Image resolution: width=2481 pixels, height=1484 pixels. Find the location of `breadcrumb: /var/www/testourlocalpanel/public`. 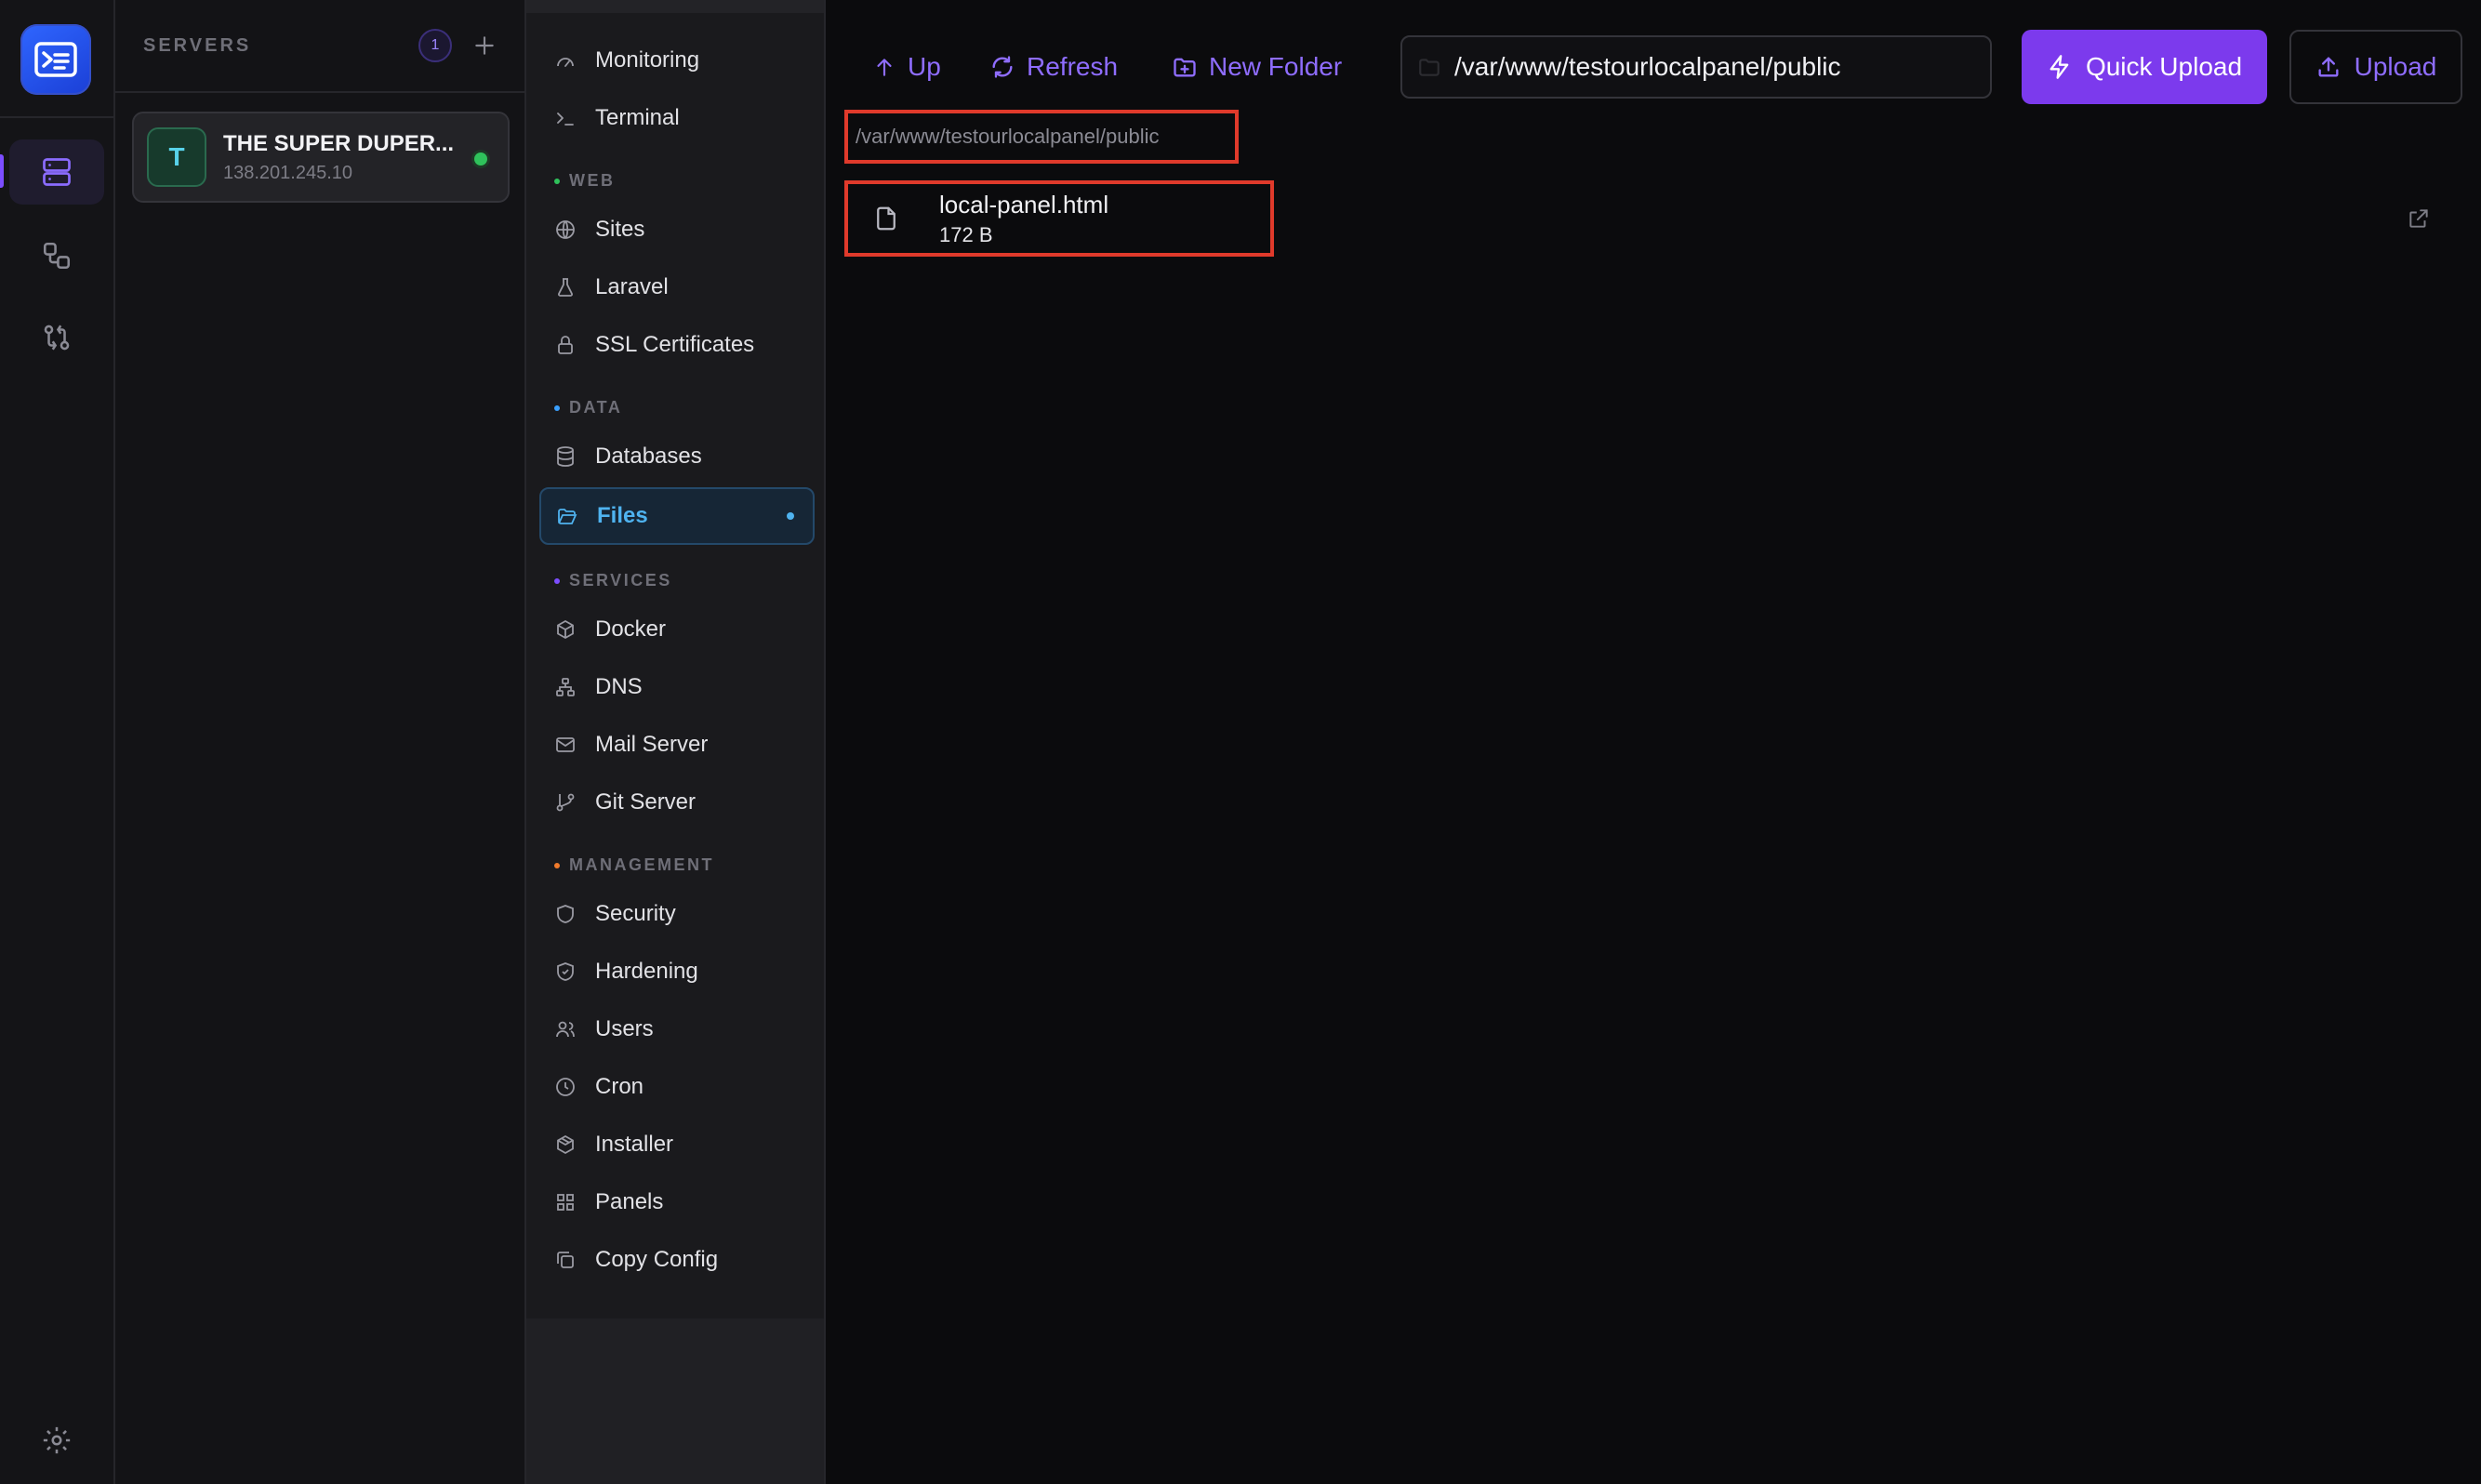

breadcrumb: /var/www/testourlocalpanel/public is located at coordinates (1041, 137).